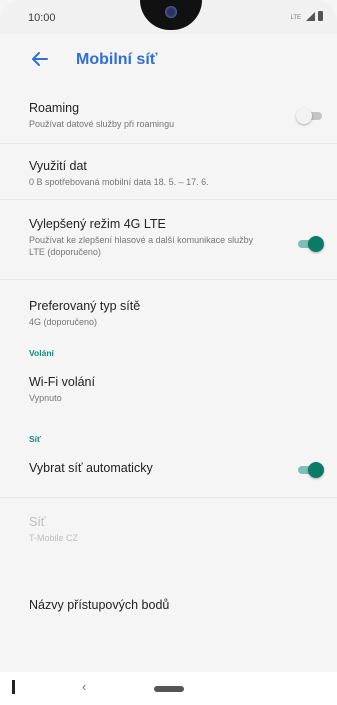 This screenshot has height=705, width=337. I want to click on lte-mode-toggle, so click(310, 244).